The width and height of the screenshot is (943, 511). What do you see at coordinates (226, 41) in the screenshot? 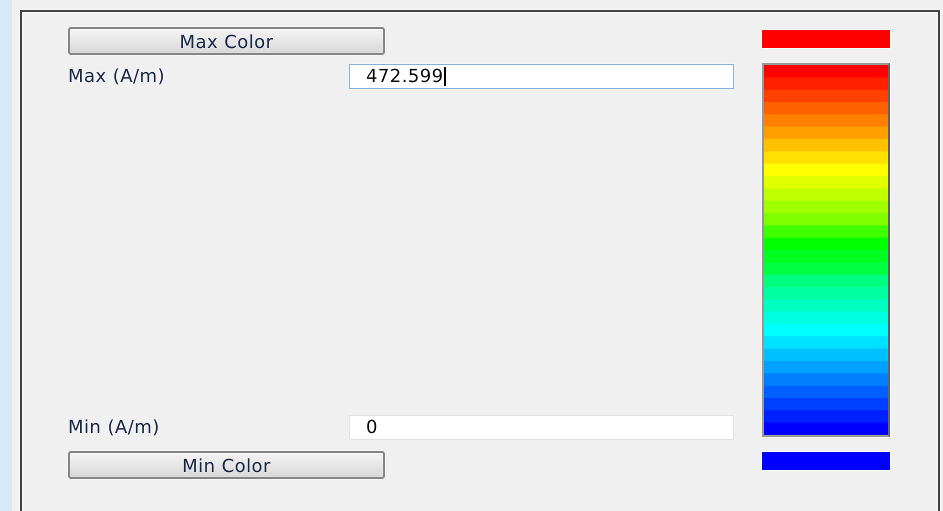
I see `color-button: Max Color` at bounding box center [226, 41].